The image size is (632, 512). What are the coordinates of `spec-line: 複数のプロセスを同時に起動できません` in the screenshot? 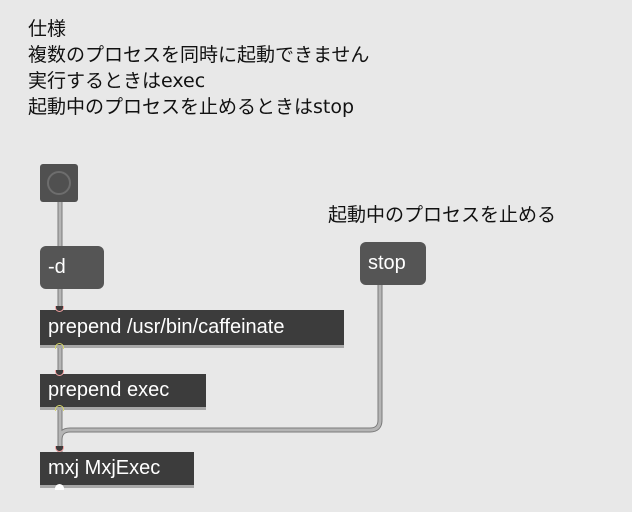 It's located at (199, 55).